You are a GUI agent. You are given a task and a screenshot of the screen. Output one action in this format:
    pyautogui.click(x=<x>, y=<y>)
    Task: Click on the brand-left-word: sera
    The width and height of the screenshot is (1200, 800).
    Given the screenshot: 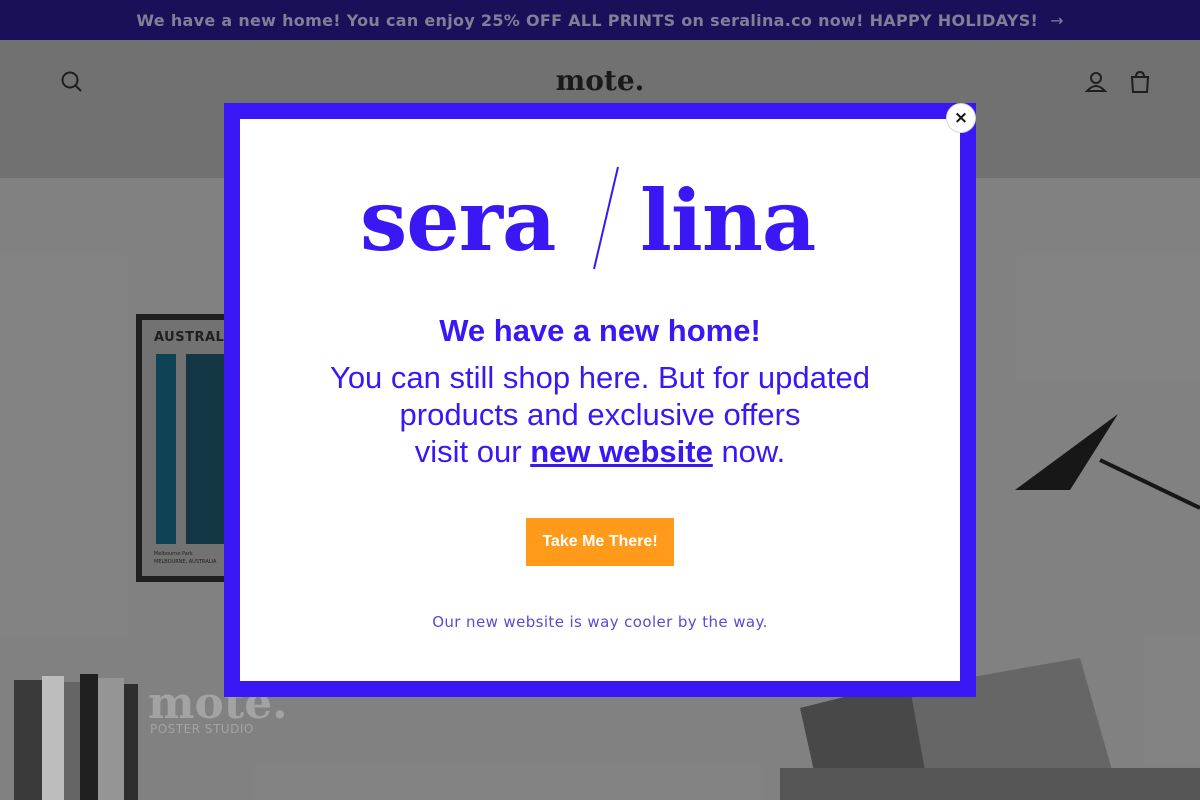 What is the action you would take?
    pyautogui.click(x=458, y=220)
    